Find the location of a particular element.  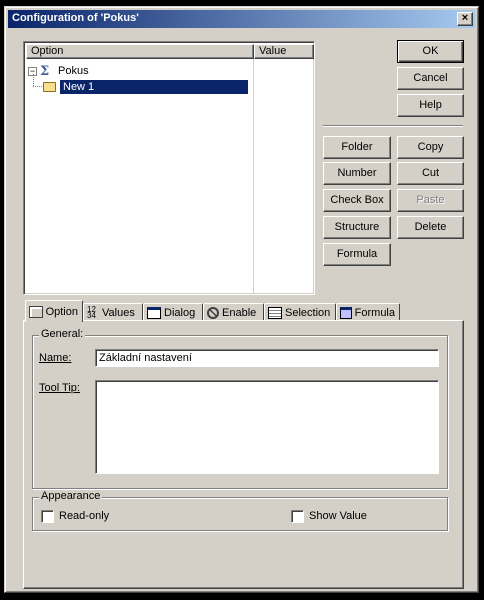

column-label-option: Option is located at coordinates (47, 51).